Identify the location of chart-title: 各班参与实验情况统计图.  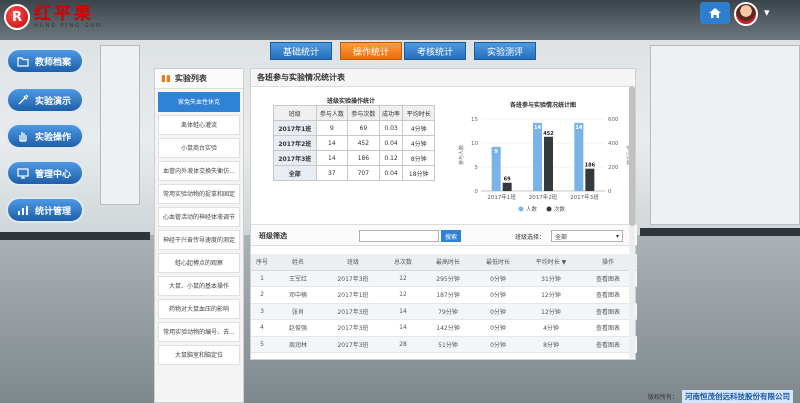
(542, 105).